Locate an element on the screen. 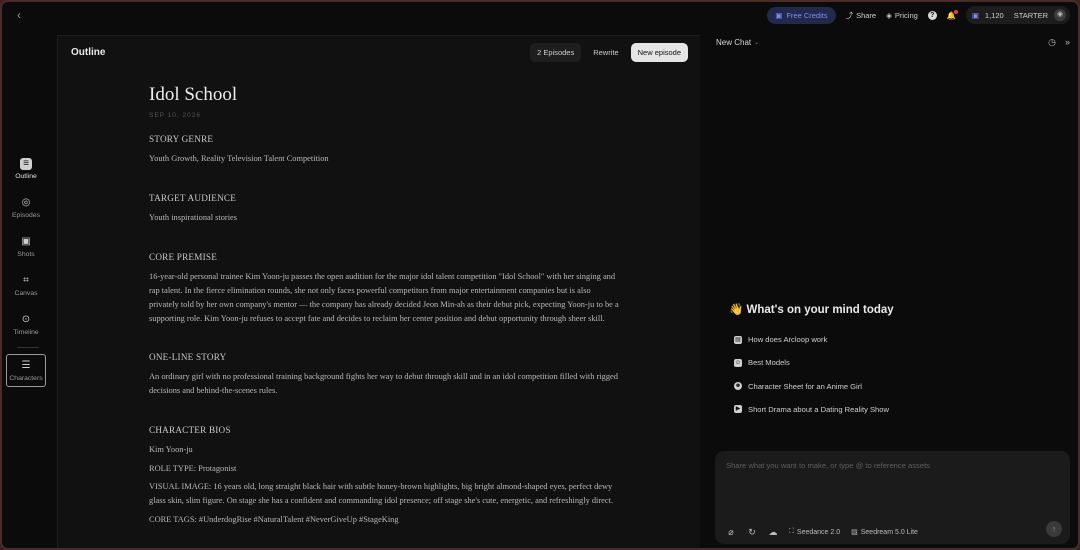 The width and height of the screenshot is (1080, 550). composer-toolbar: ⌀ ↻ ☁ ⛶ Seedance 2.0 ▨ Seedream 5.0 Lite is located at coordinates (822, 532).